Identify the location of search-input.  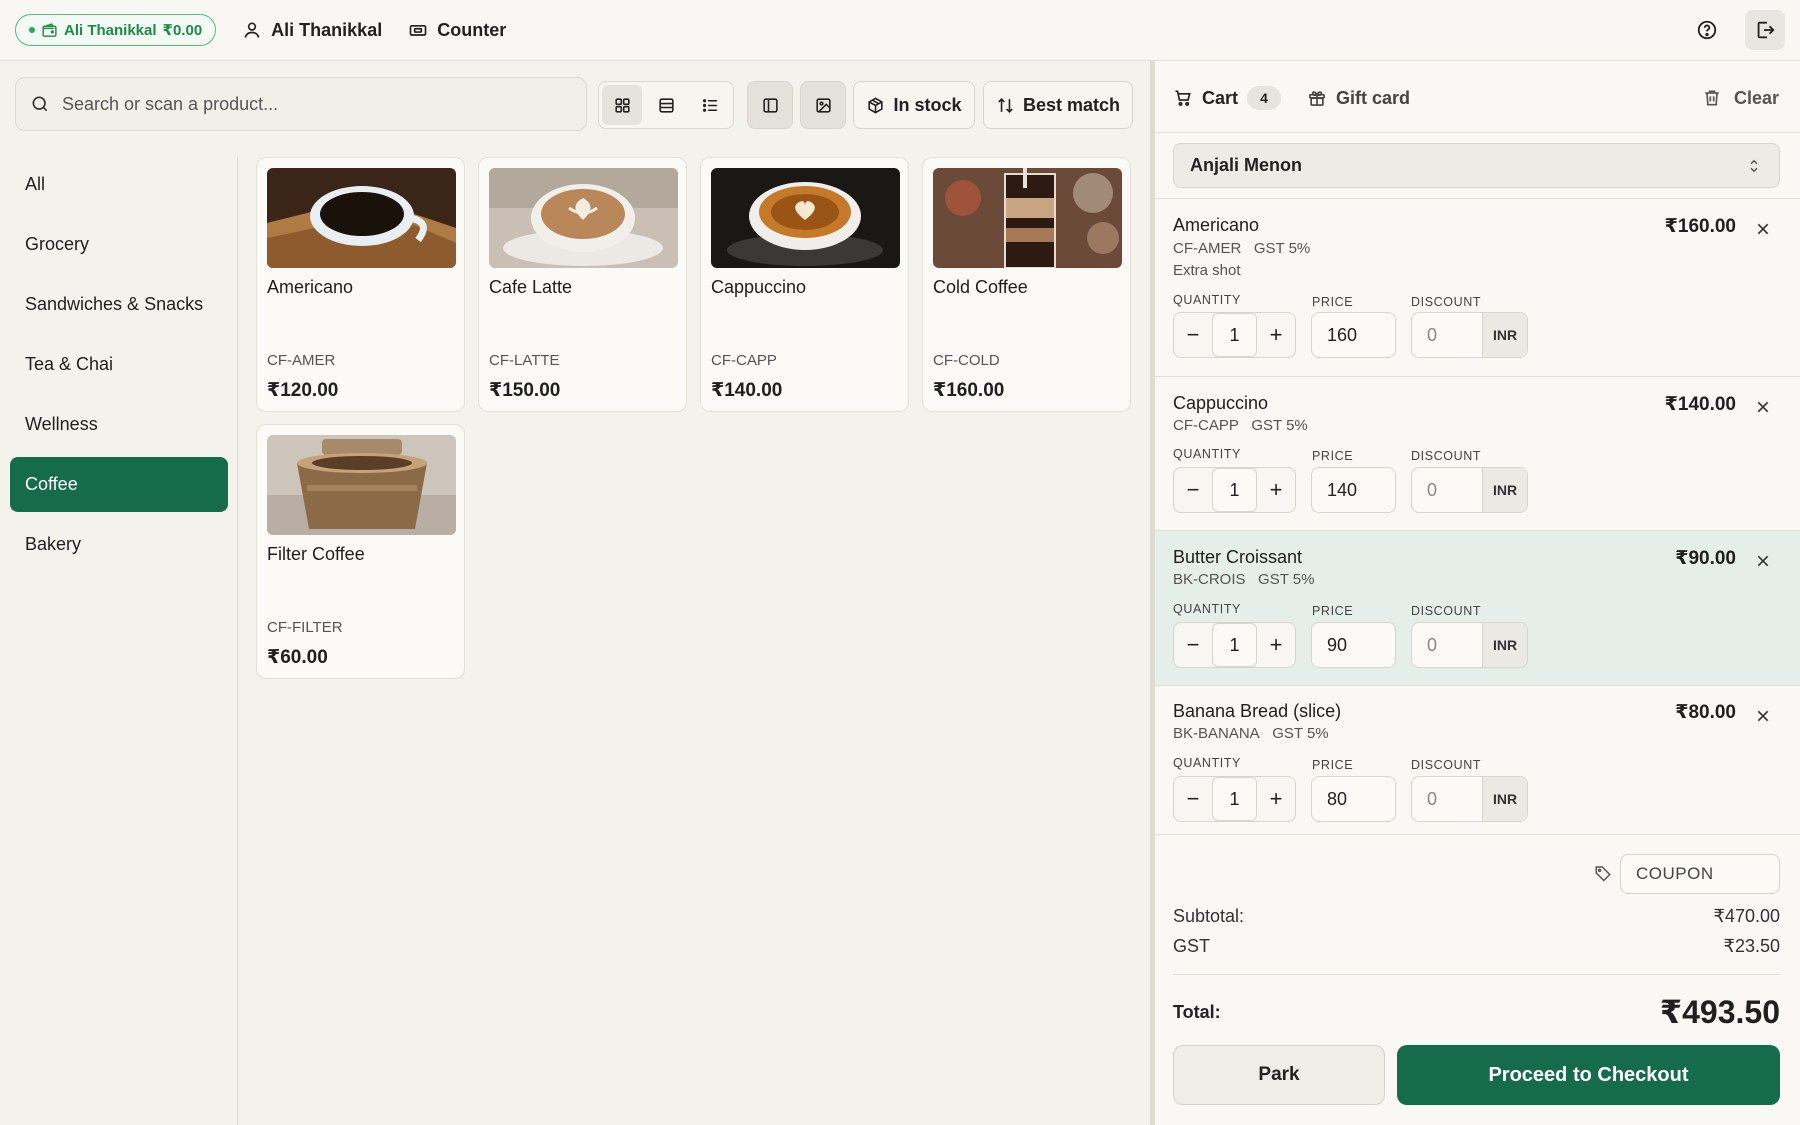
(302, 104).